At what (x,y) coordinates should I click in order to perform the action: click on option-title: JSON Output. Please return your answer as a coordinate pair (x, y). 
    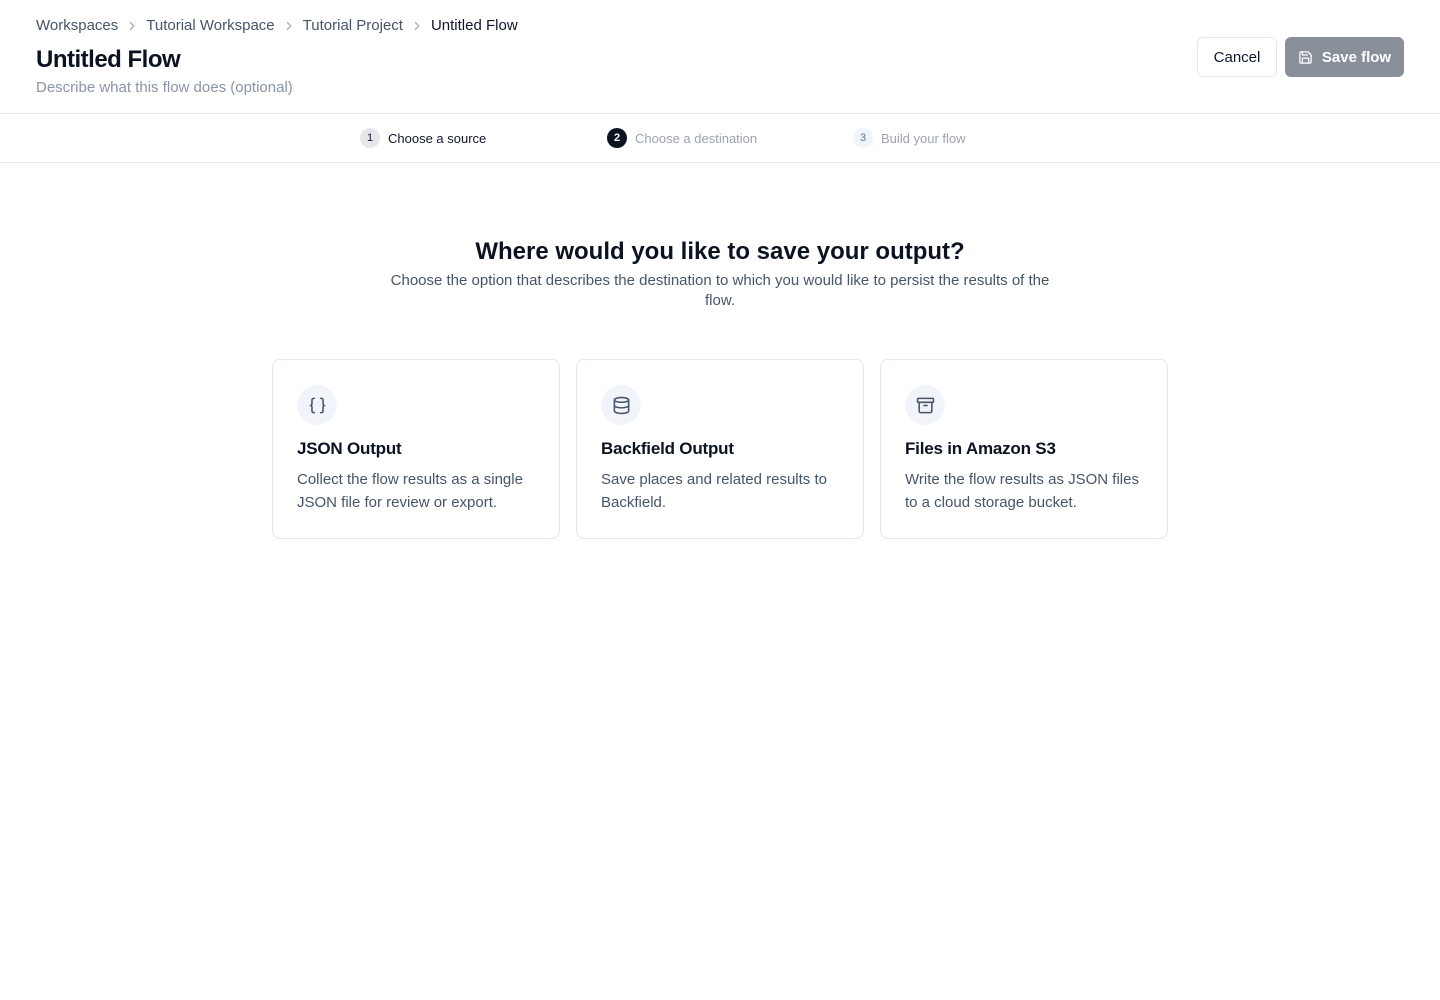
    Looking at the image, I should click on (349, 448).